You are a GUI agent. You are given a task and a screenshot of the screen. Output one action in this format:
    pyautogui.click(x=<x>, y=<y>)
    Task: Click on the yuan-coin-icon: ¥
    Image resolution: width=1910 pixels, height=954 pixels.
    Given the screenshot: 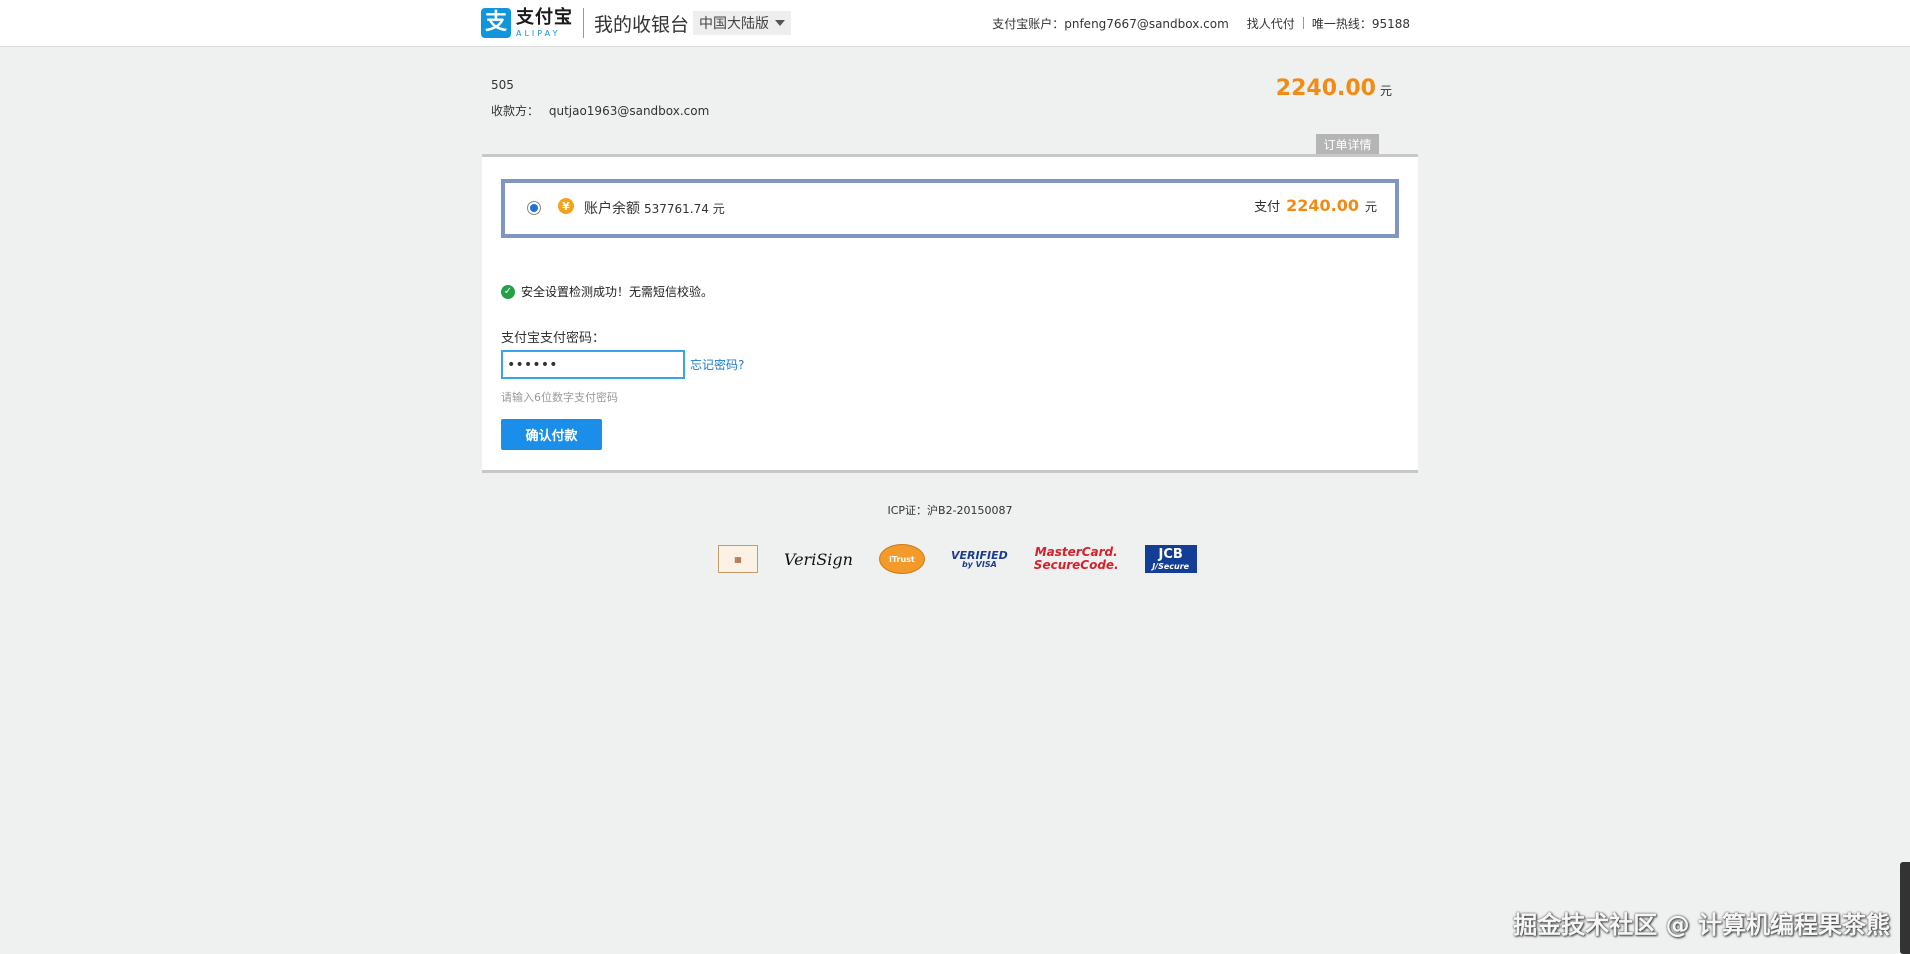 What is the action you would take?
    pyautogui.click(x=566, y=206)
    